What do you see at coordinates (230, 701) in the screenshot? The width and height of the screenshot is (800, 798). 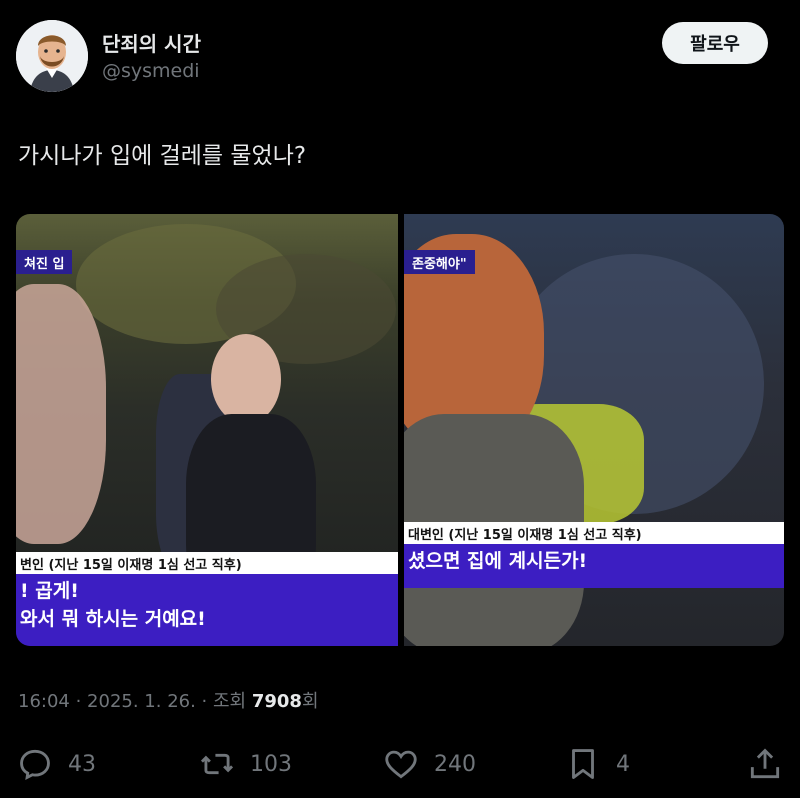 I see `views-label: 조회` at bounding box center [230, 701].